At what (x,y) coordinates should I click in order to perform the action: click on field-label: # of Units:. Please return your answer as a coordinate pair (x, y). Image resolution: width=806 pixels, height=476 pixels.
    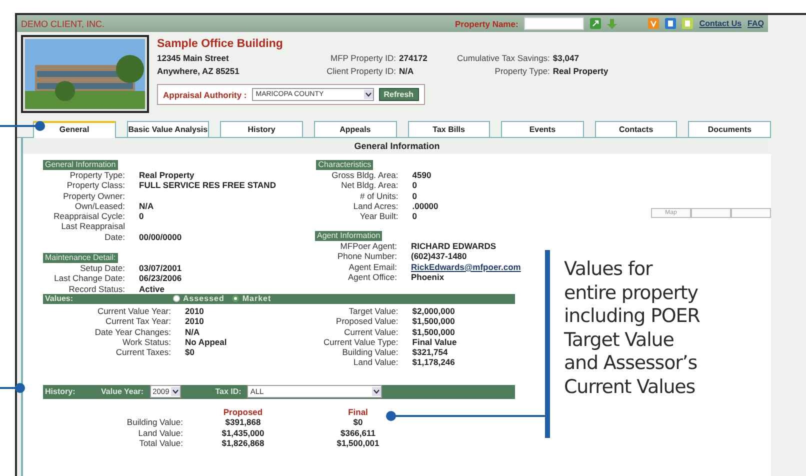
    Looking at the image, I should click on (378, 195).